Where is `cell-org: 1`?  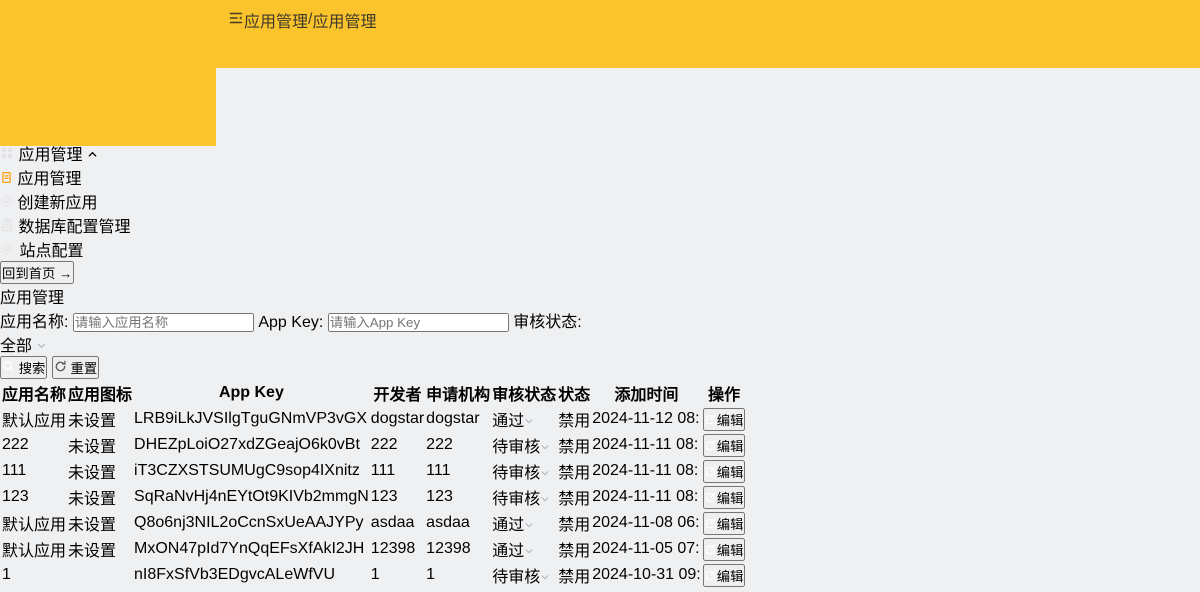 cell-org: 1 is located at coordinates (431, 574).